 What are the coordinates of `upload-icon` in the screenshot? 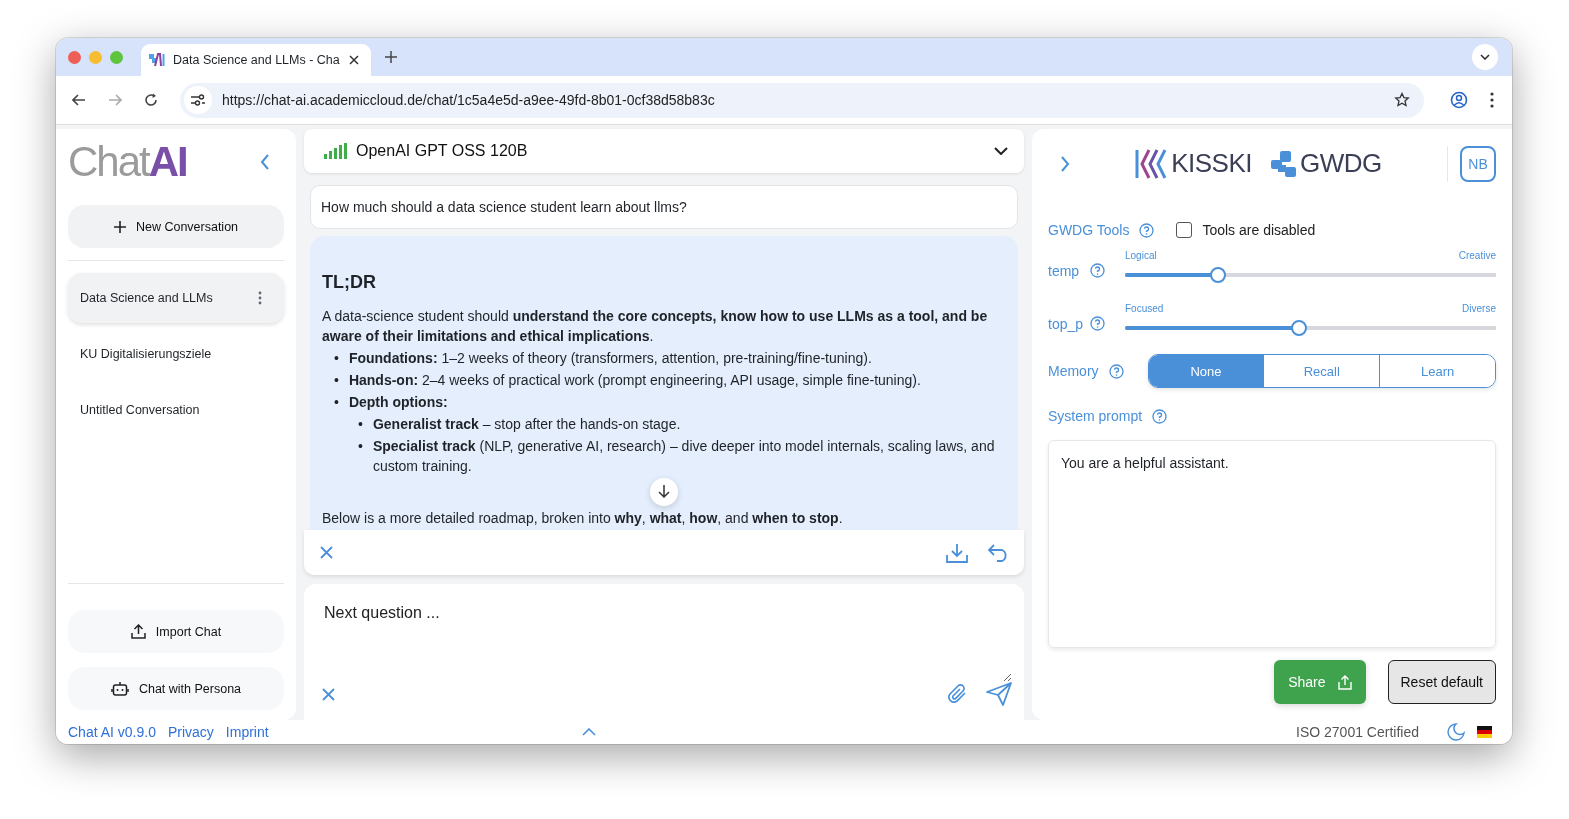 It's located at (138, 631).